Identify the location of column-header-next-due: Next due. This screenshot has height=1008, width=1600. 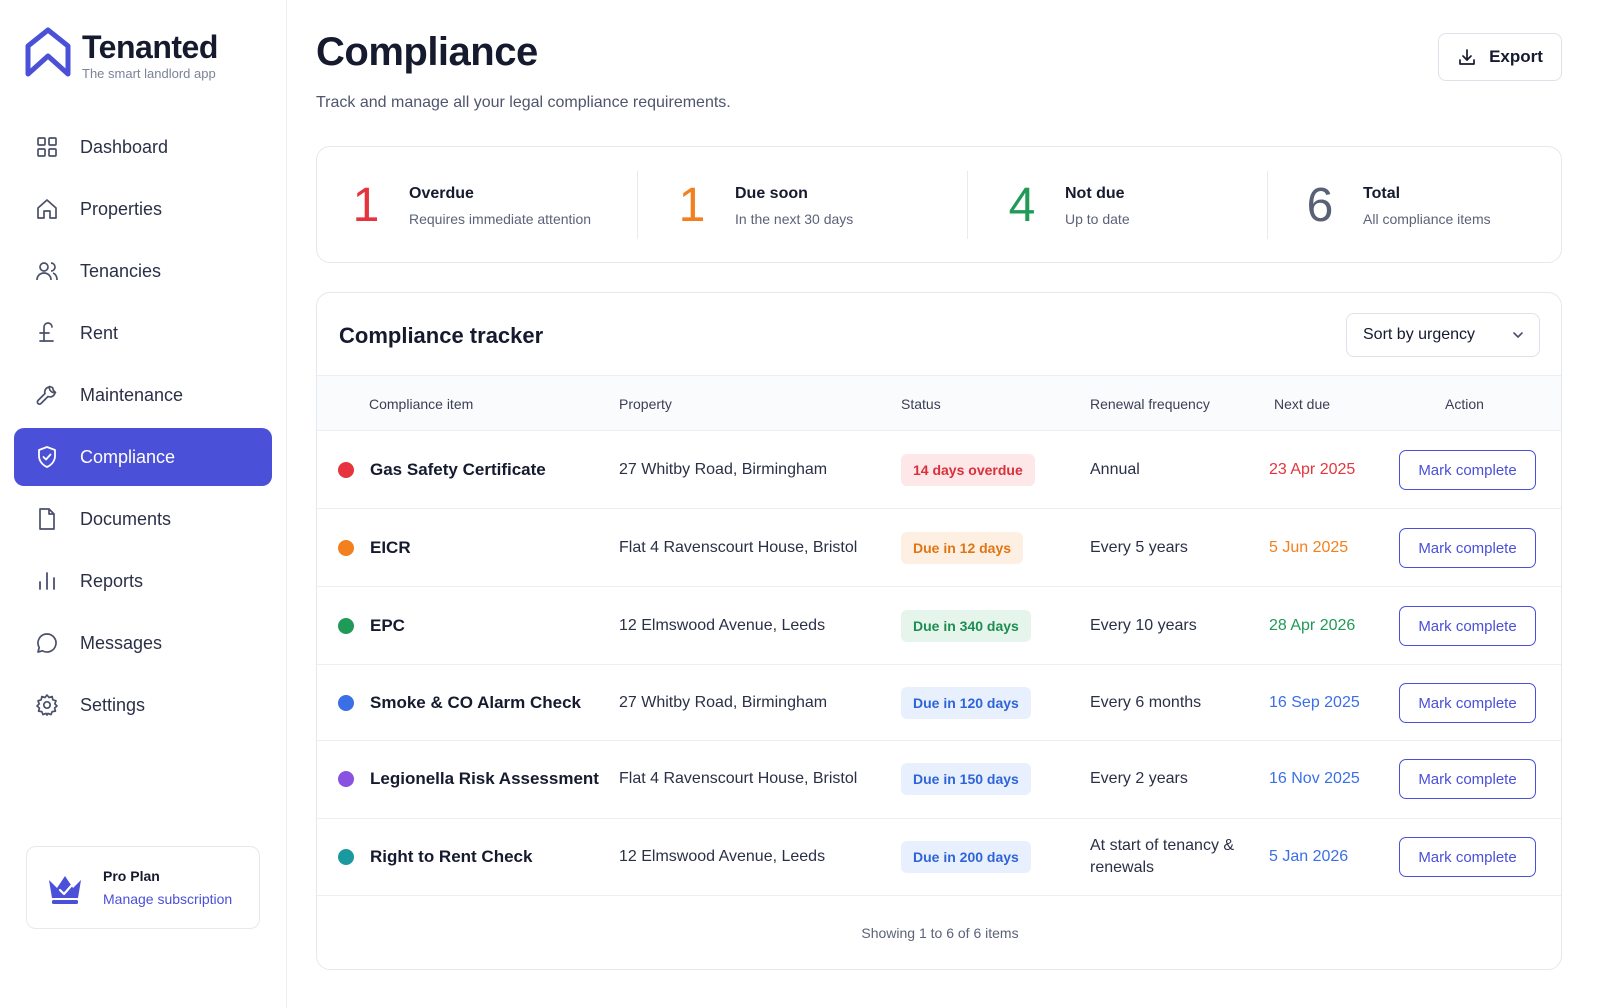
(1302, 404).